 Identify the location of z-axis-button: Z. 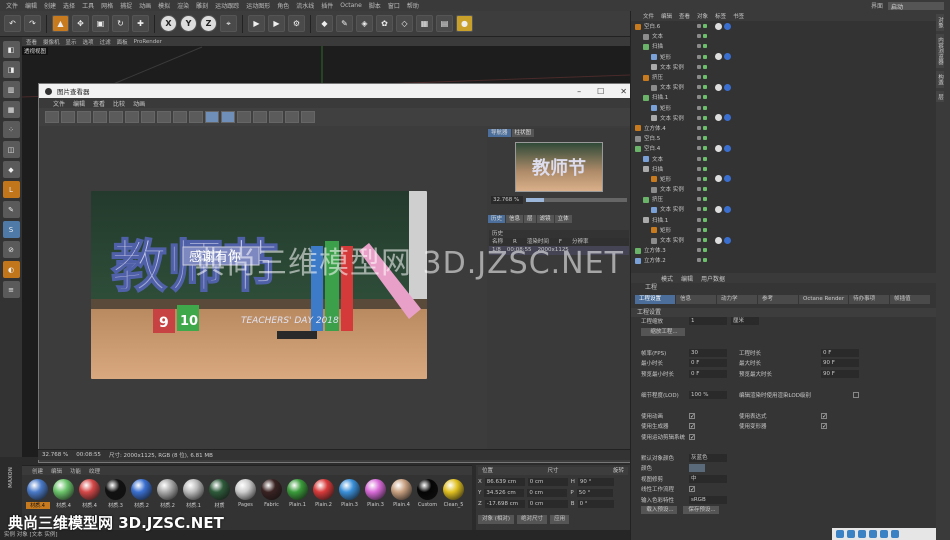
(208, 23).